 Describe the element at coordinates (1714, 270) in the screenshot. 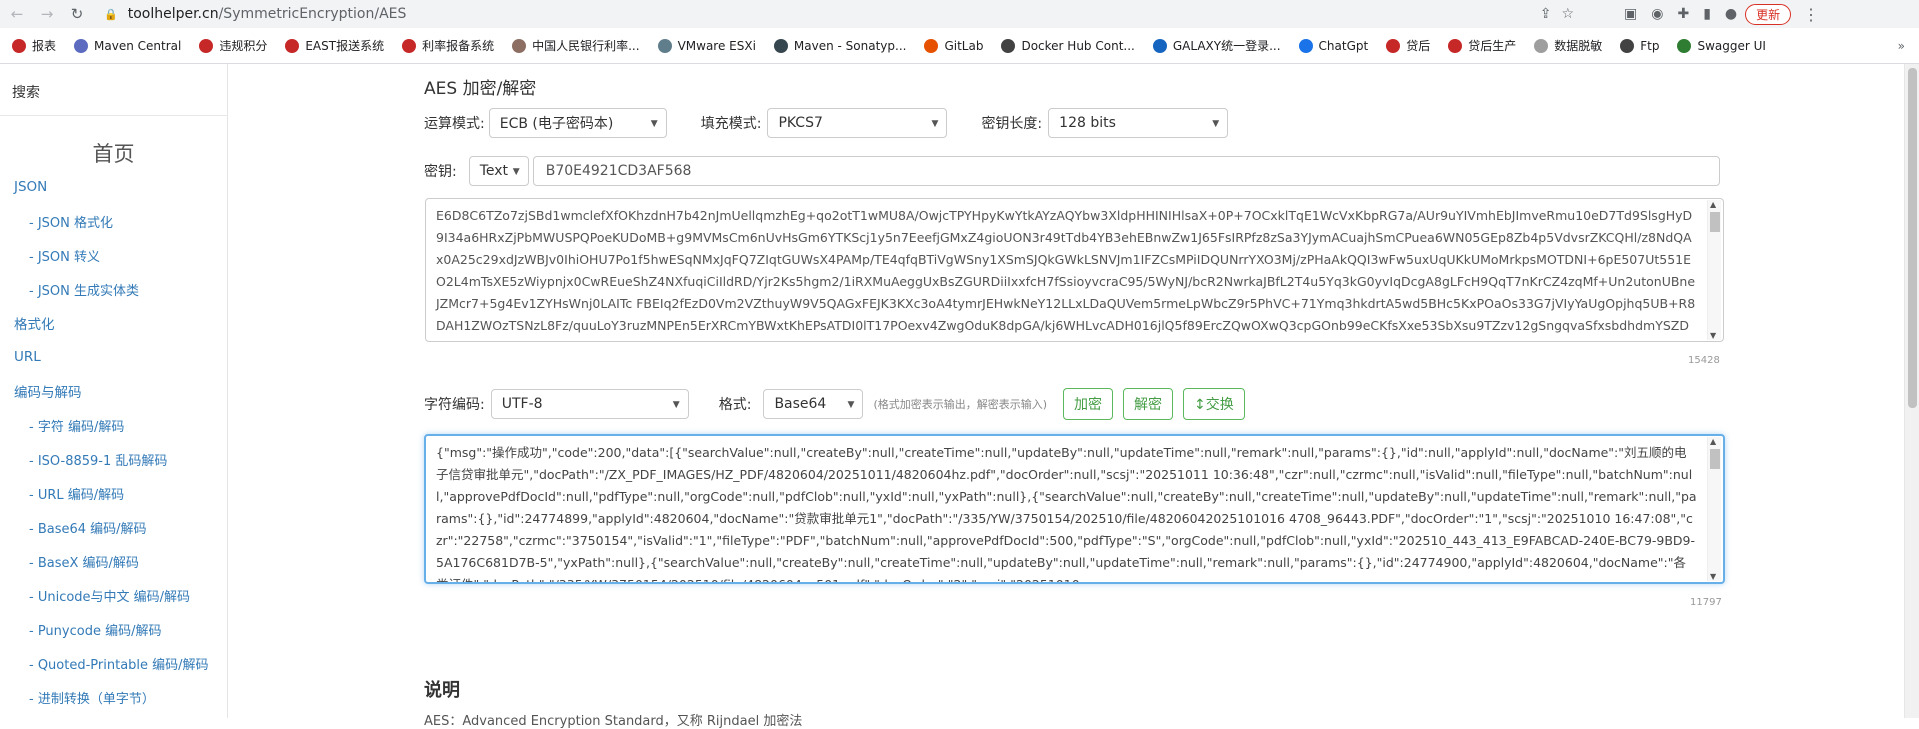

I see `cipher-scrollbar: ▲ ▼` at that location.